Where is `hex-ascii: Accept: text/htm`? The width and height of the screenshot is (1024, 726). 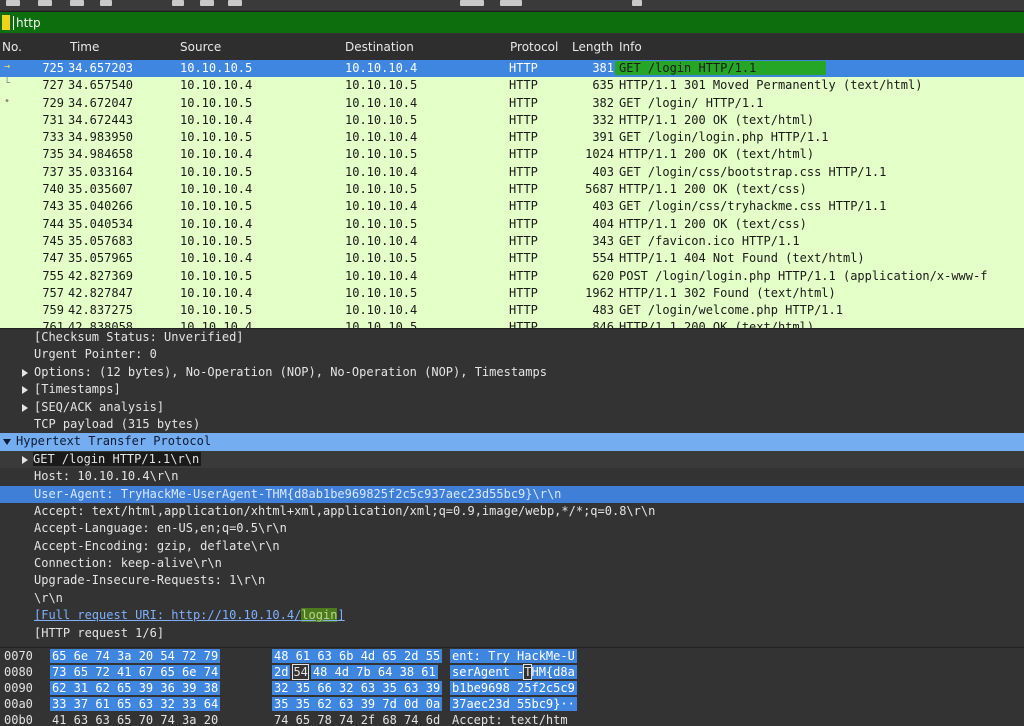
hex-ascii: Accept: text/htm is located at coordinates (510, 719).